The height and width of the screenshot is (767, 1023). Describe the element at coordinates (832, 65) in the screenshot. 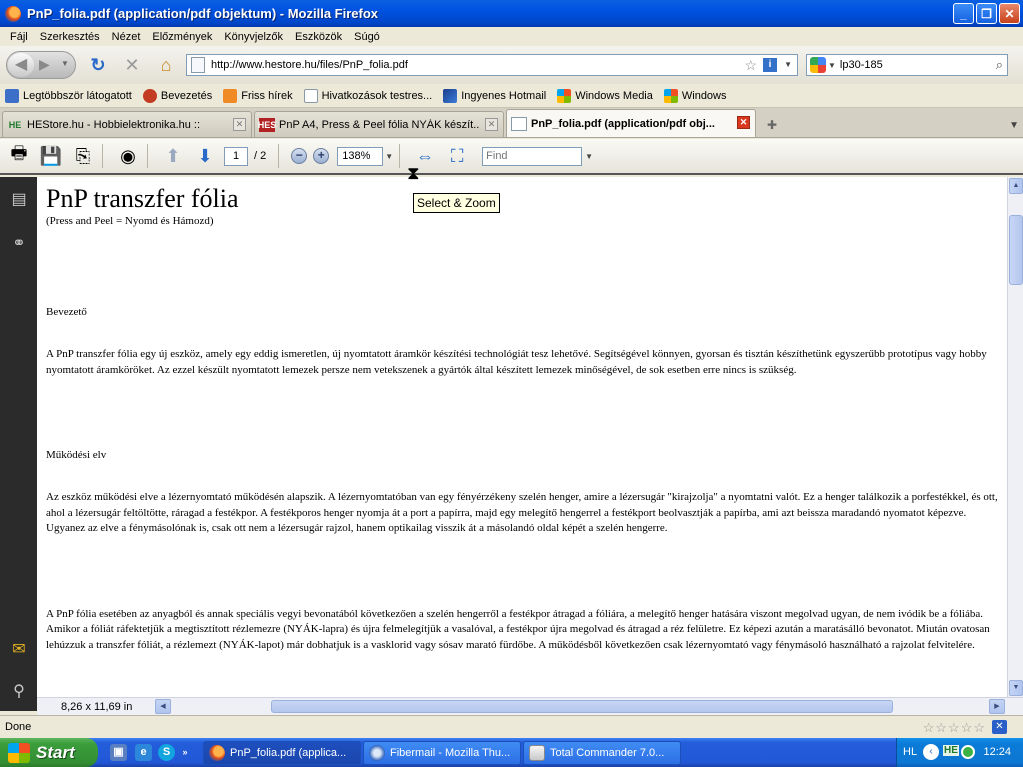

I see `engine-dropdown-icon: ▼` at that location.